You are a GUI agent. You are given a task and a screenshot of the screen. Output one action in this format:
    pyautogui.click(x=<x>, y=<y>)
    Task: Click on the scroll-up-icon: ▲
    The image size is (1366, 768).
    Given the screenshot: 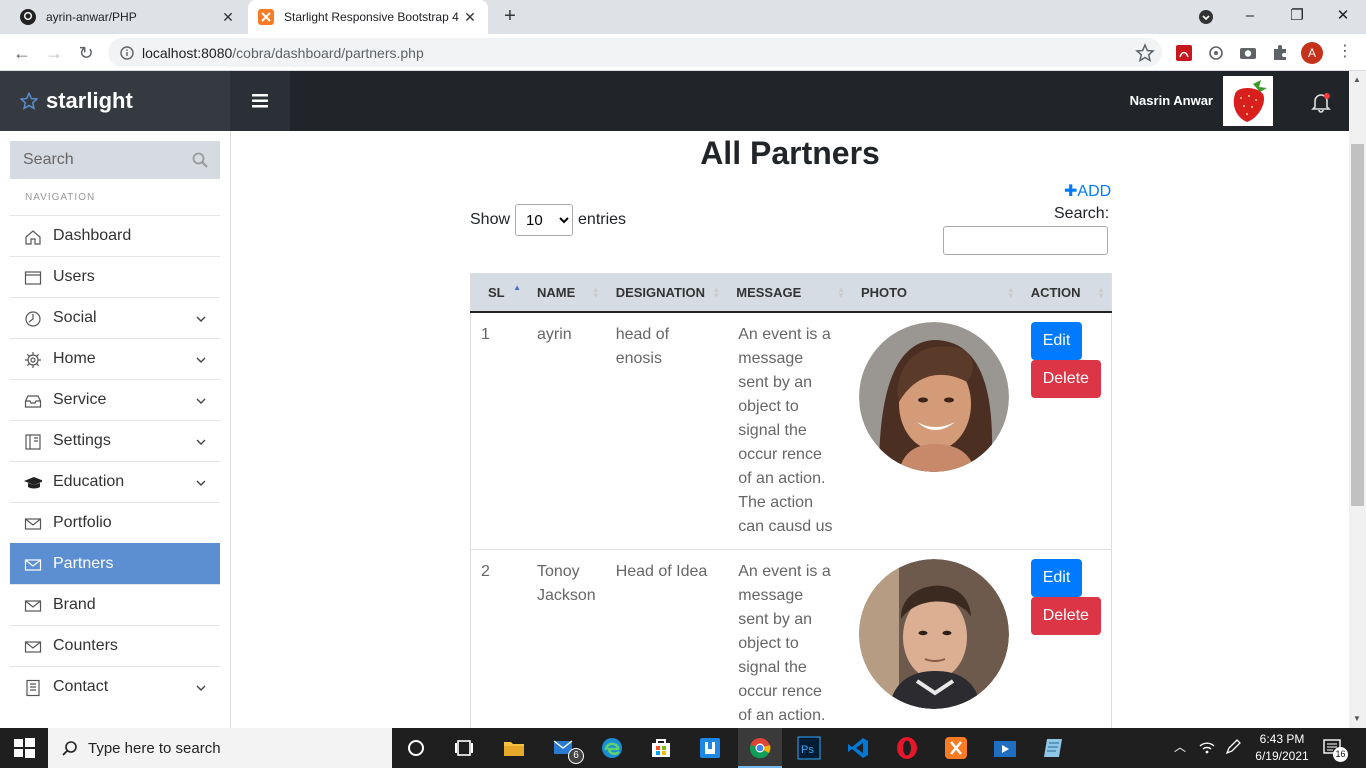 What is the action you would take?
    pyautogui.click(x=1357, y=79)
    